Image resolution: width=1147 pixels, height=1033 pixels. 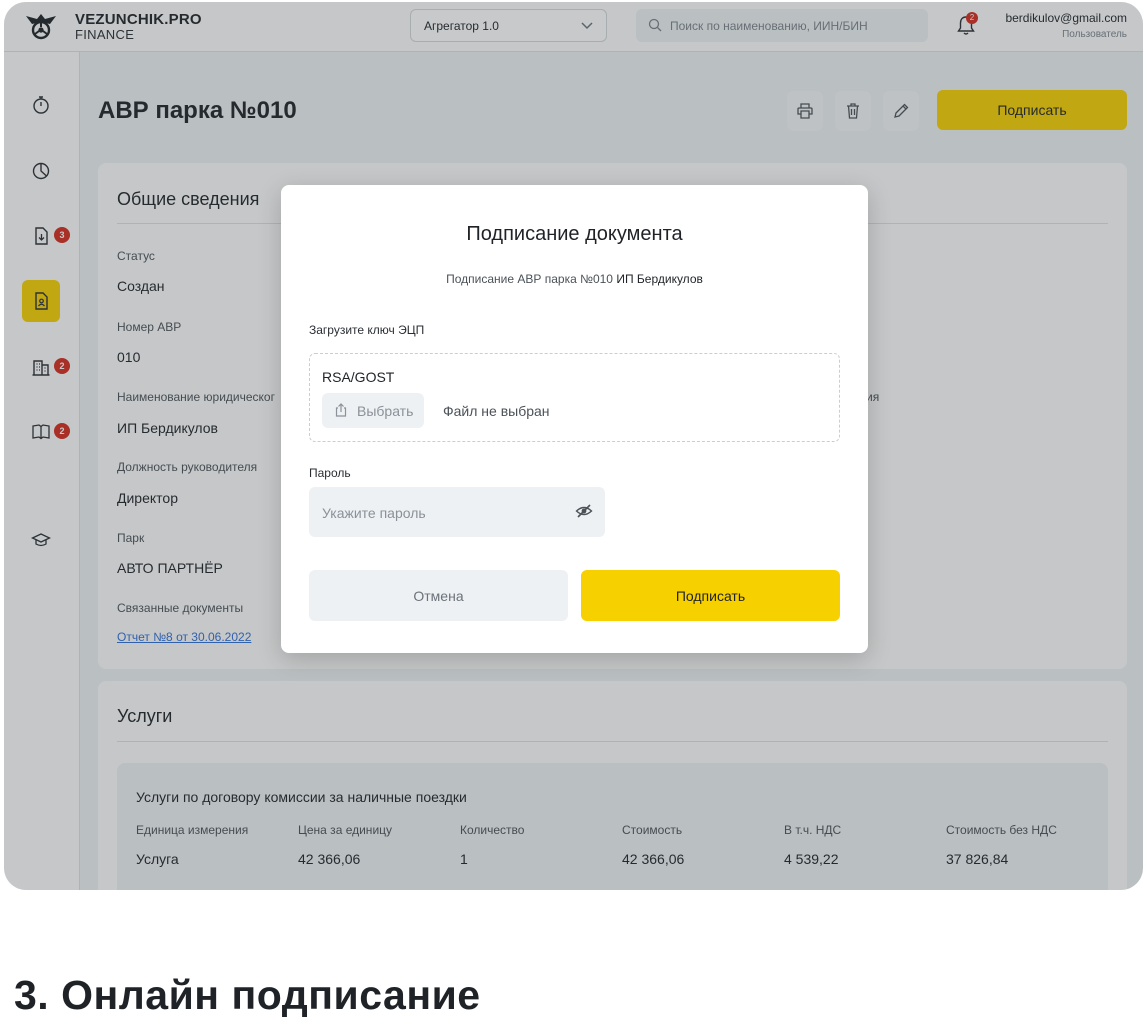 I want to click on key-dropzone: RSA/GOST Выбрать Файл не выбран, so click(x=574, y=397).